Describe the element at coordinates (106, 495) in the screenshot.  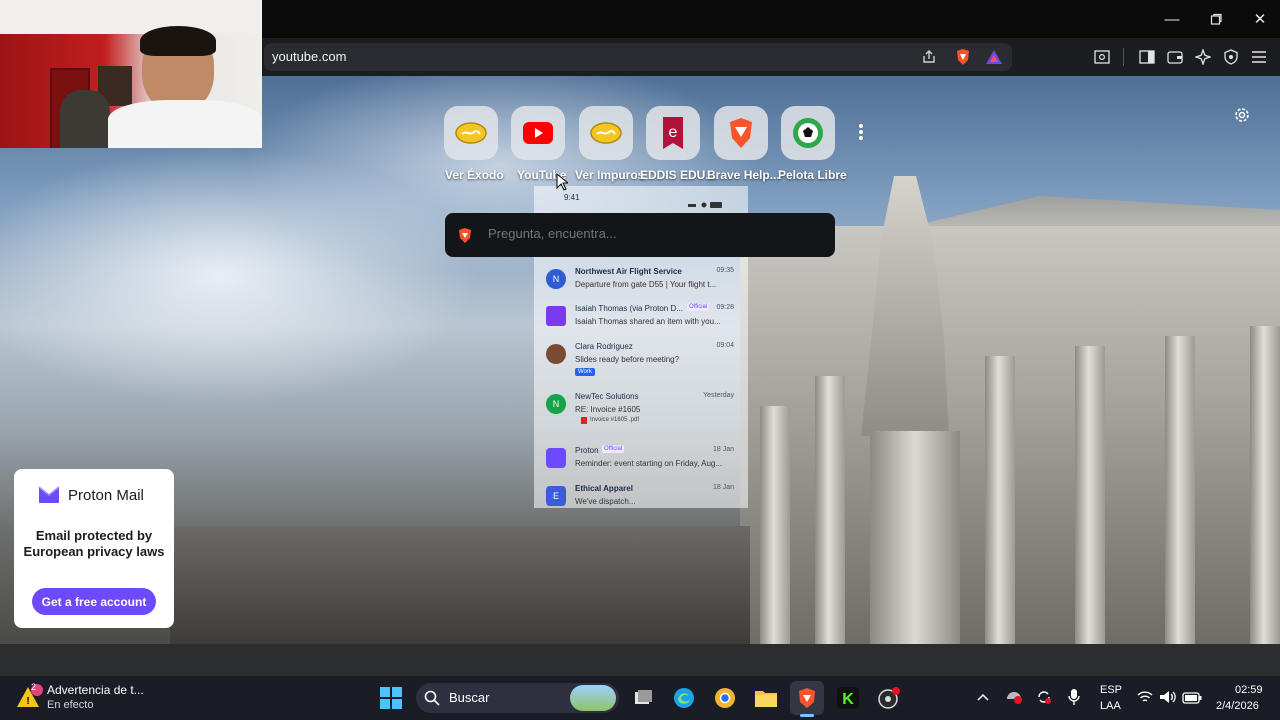
I see `ad-brand: Proton Mail` at that location.